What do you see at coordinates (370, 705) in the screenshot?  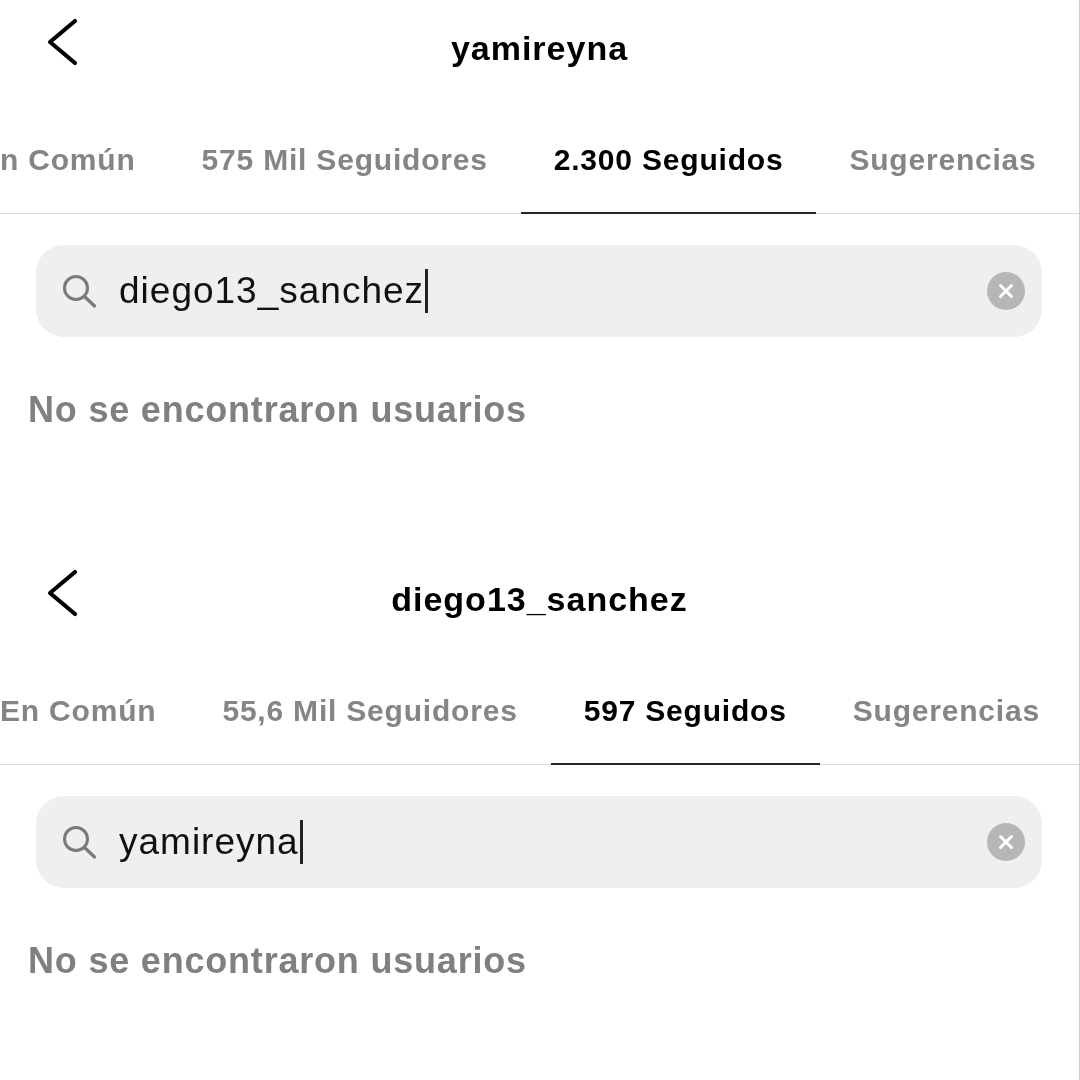 I see `tab: 55,6 Mil Seguidores` at bounding box center [370, 705].